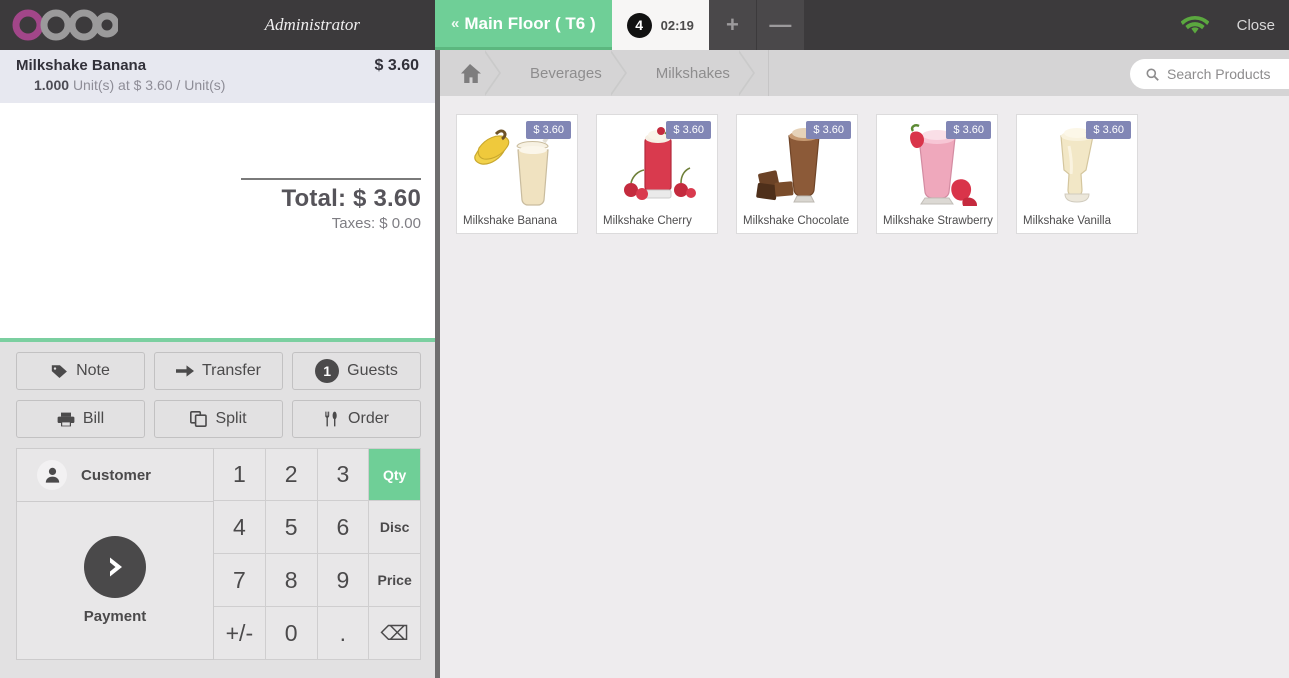  I want to click on payment-button-label: Payment, so click(115, 616).